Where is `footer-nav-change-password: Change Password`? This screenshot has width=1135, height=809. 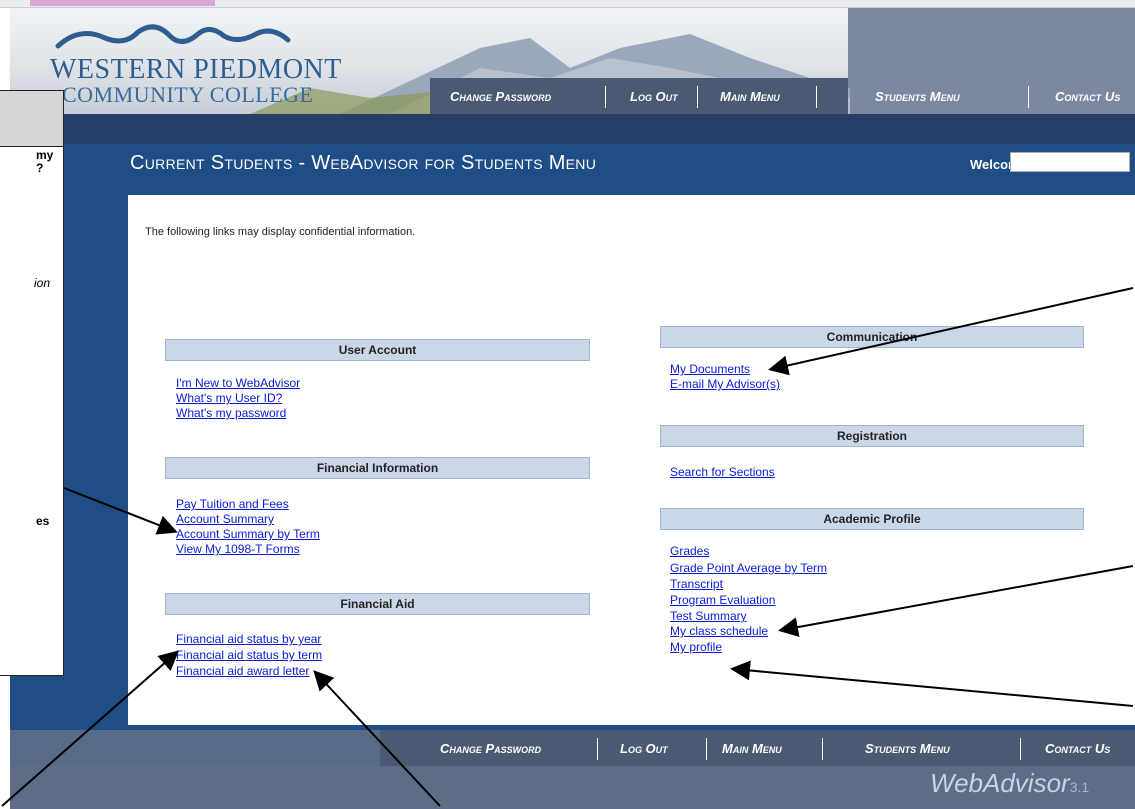 footer-nav-change-password: Change Password is located at coordinates (490, 748).